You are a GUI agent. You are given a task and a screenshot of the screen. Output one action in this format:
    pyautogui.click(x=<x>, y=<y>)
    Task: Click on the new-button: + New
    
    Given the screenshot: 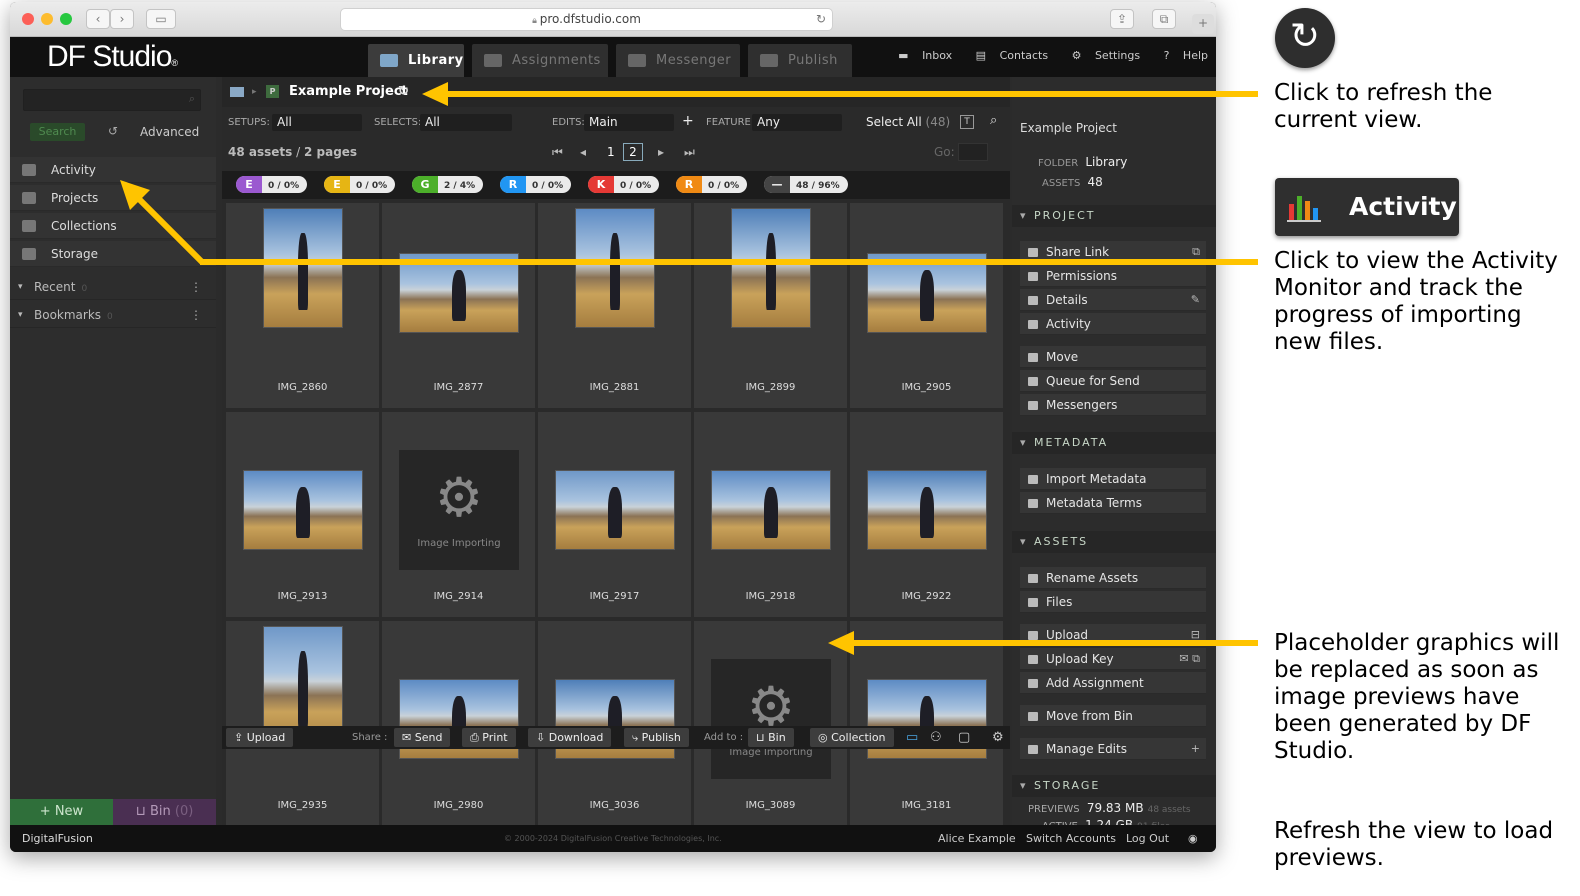 What is the action you would take?
    pyautogui.click(x=61, y=812)
    